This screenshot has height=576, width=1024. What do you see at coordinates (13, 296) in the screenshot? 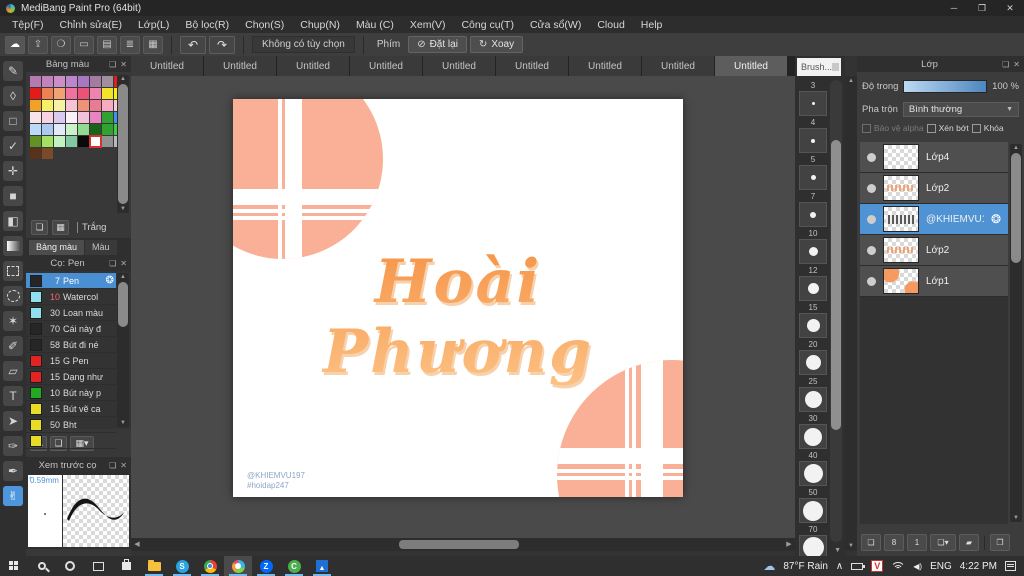
I see `lasso-tool` at bounding box center [13, 296].